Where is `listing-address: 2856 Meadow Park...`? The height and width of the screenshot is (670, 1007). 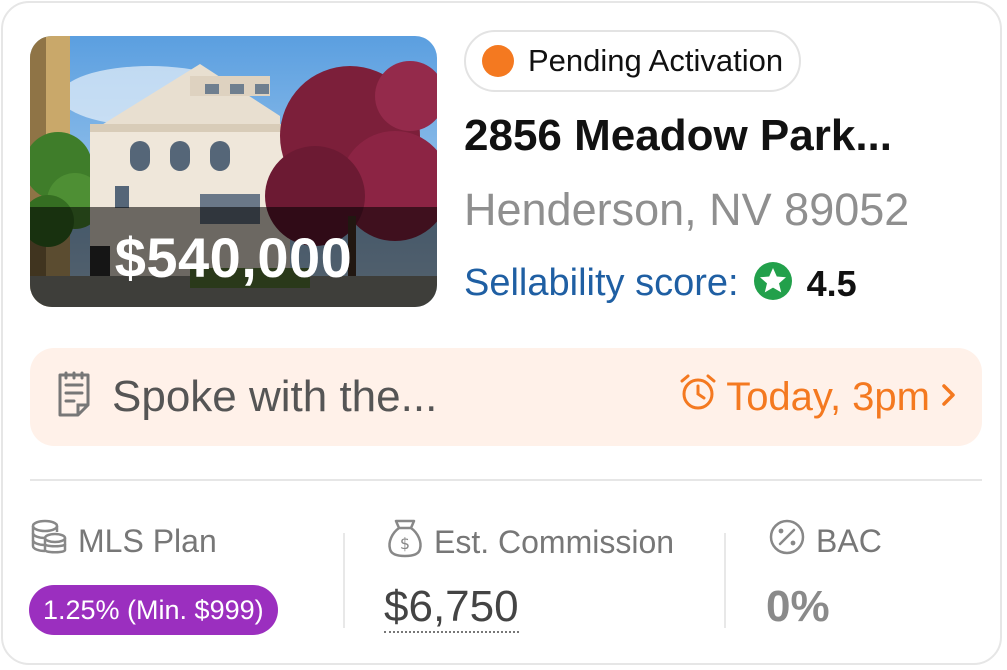 listing-address: 2856 Meadow Park... is located at coordinates (724, 136).